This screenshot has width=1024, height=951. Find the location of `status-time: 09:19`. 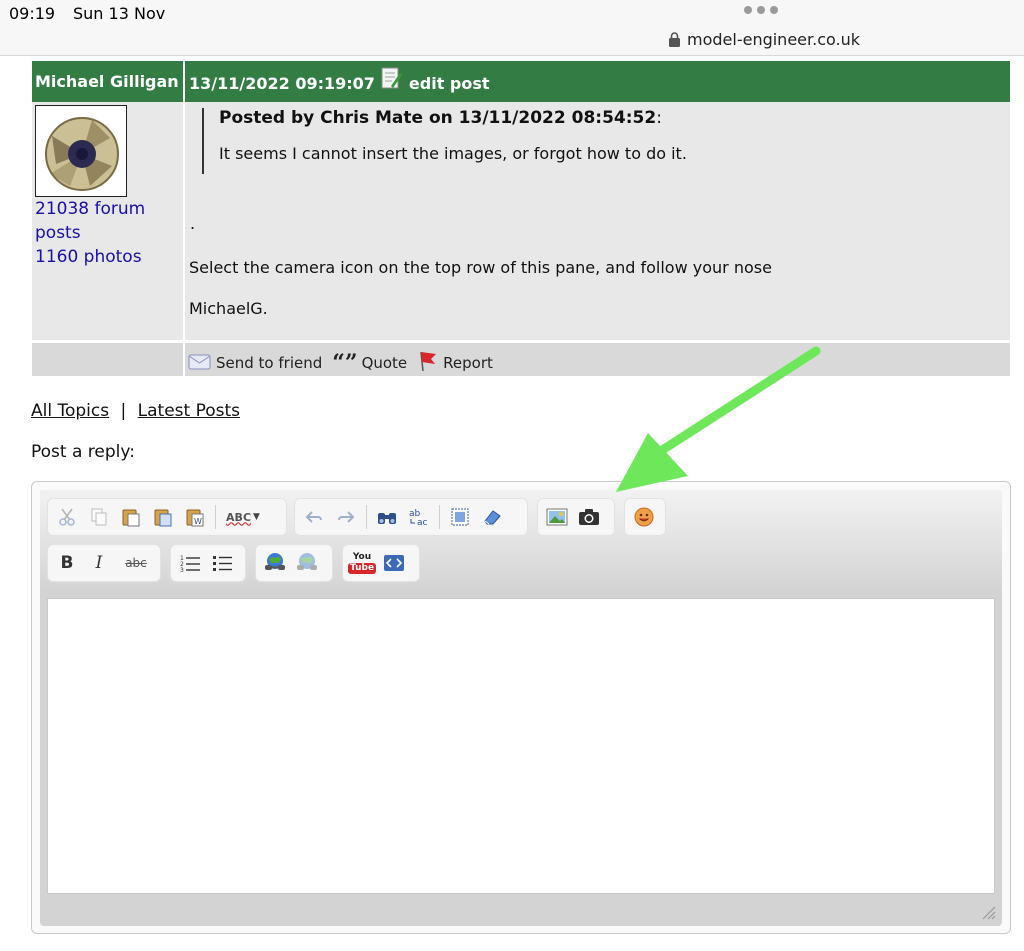

status-time: 09:19 is located at coordinates (32, 13).